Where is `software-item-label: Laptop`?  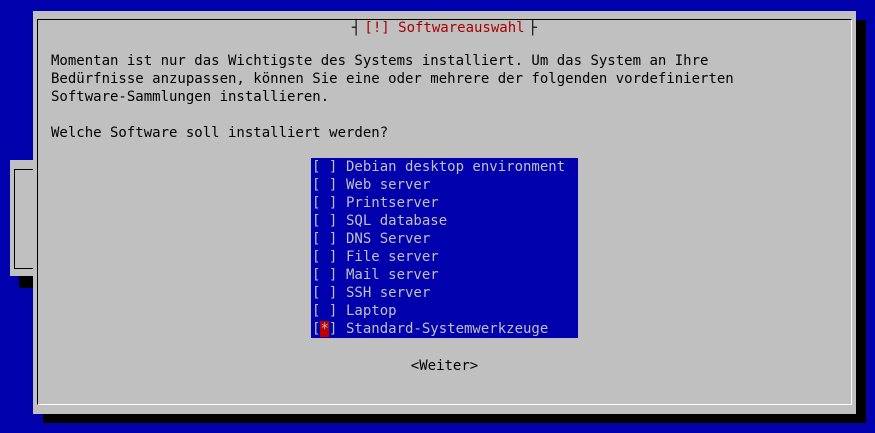 software-item-label: Laptop is located at coordinates (371, 311).